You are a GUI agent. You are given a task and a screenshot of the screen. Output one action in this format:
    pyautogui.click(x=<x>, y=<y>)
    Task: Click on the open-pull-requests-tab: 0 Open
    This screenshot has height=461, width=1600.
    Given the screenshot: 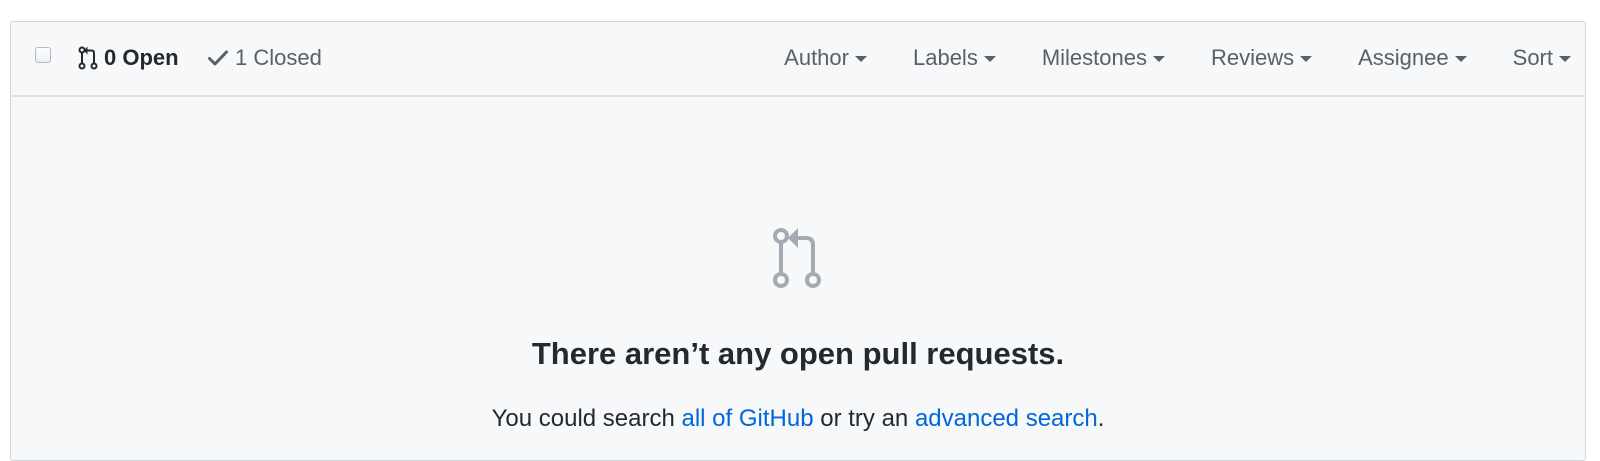 What is the action you would take?
    pyautogui.click(x=128, y=58)
    